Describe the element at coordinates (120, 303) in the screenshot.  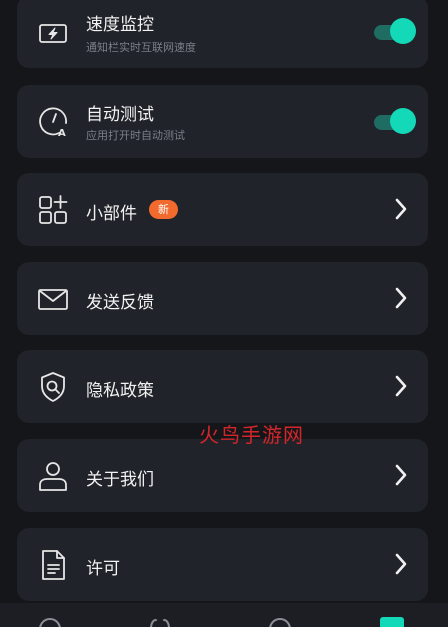
I see `feedback-title: 发送反馈` at that location.